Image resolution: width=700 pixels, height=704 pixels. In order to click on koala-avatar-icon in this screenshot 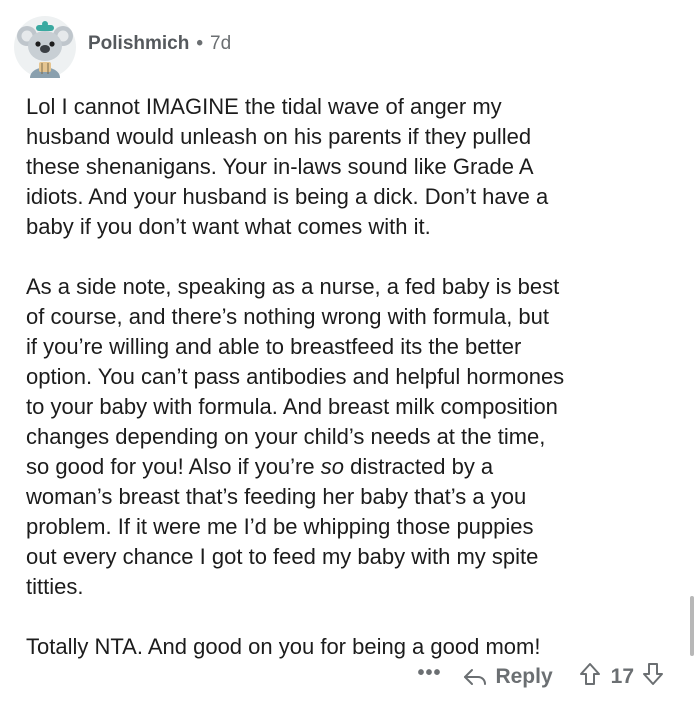, I will do `click(45, 47)`.